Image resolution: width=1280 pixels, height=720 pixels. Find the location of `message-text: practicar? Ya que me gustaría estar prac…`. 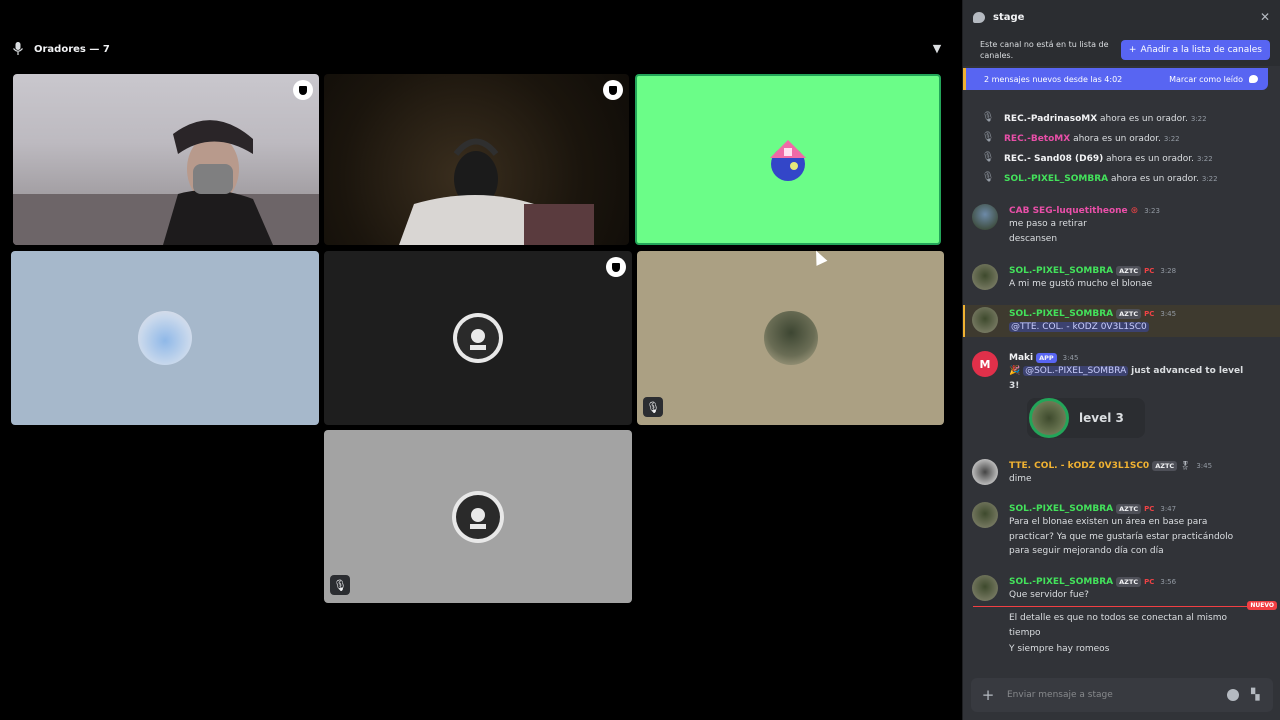

message-text: practicar? Ya que me gustaría estar prac… is located at coordinates (1121, 536).